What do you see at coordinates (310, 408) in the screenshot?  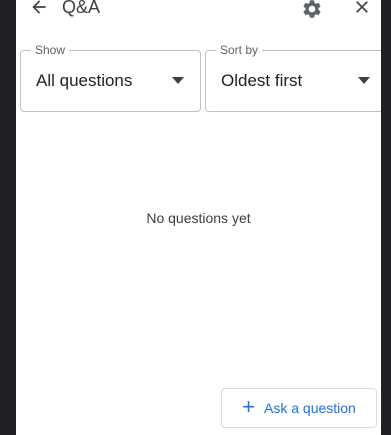 I see `ask-question-label: Ask a question` at bounding box center [310, 408].